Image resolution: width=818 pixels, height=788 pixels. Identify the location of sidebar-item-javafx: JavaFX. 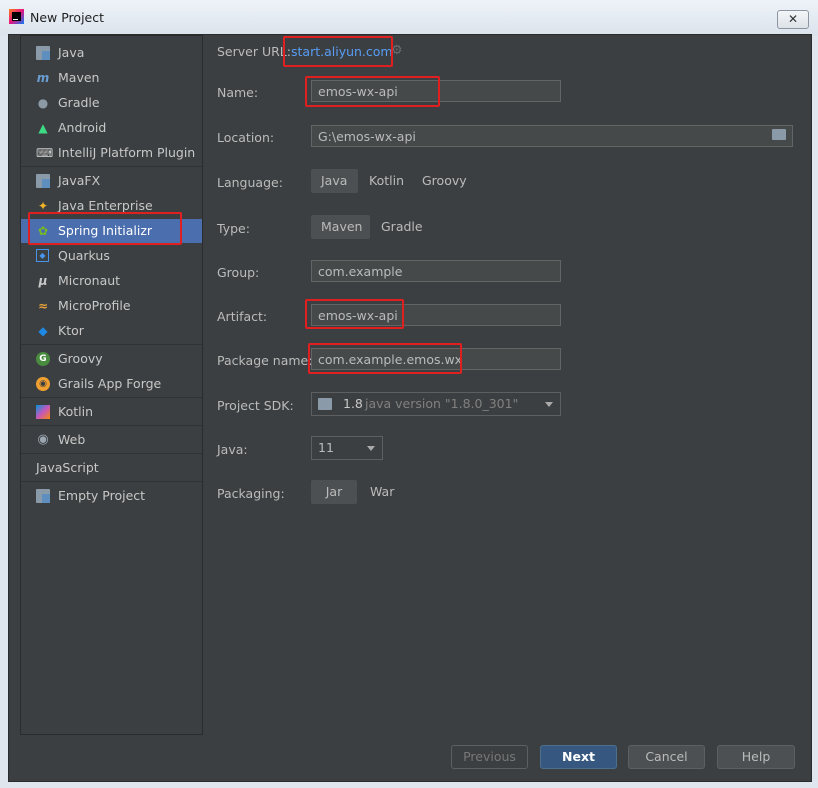
(111, 181).